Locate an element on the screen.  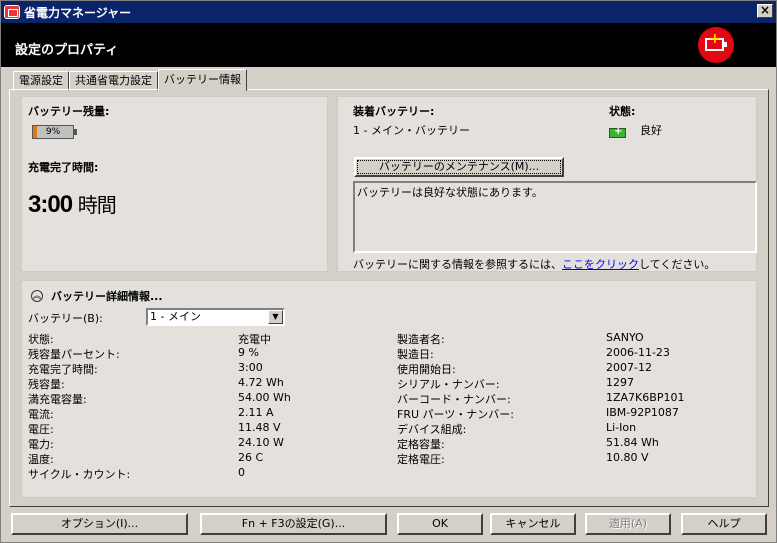
detail-label: 電力: is located at coordinates (41, 444).